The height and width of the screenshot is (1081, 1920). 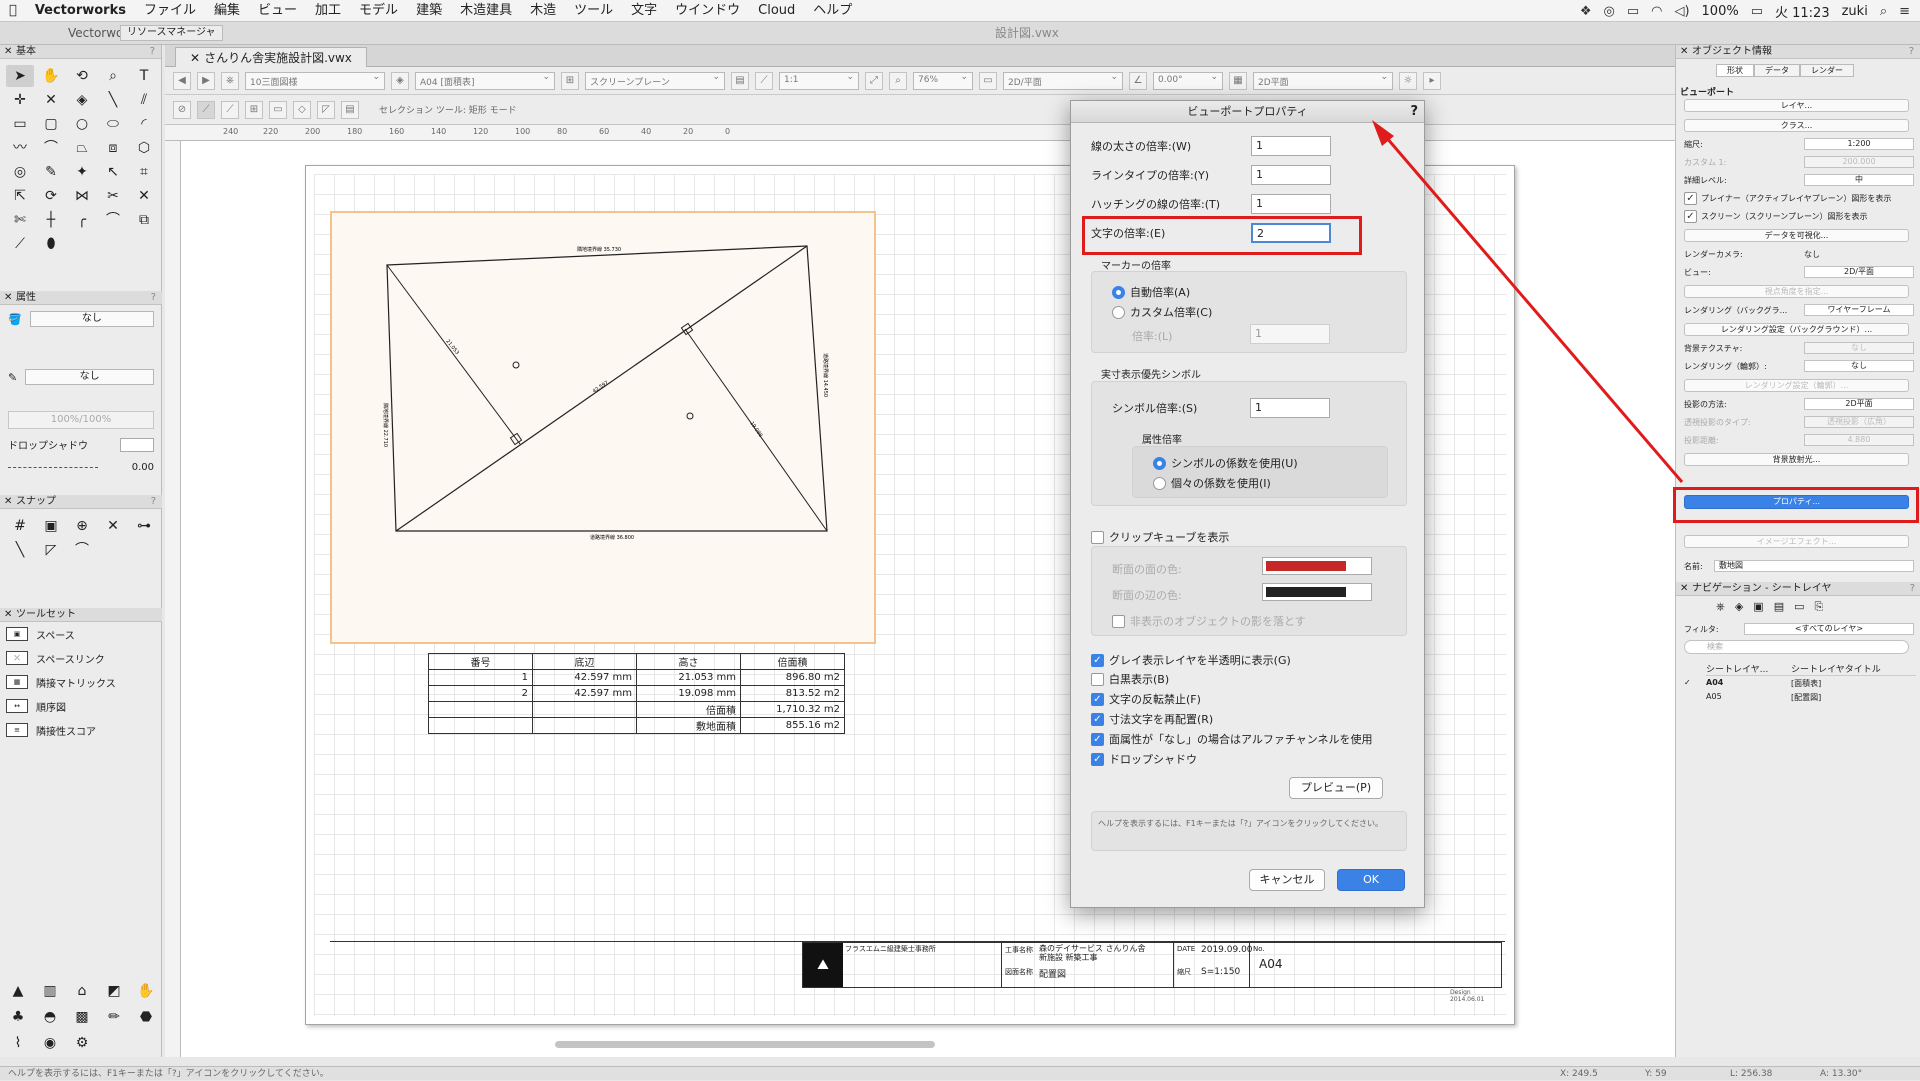 I want to click on double-polygon-icon: ⧈, so click(x=113, y=148).